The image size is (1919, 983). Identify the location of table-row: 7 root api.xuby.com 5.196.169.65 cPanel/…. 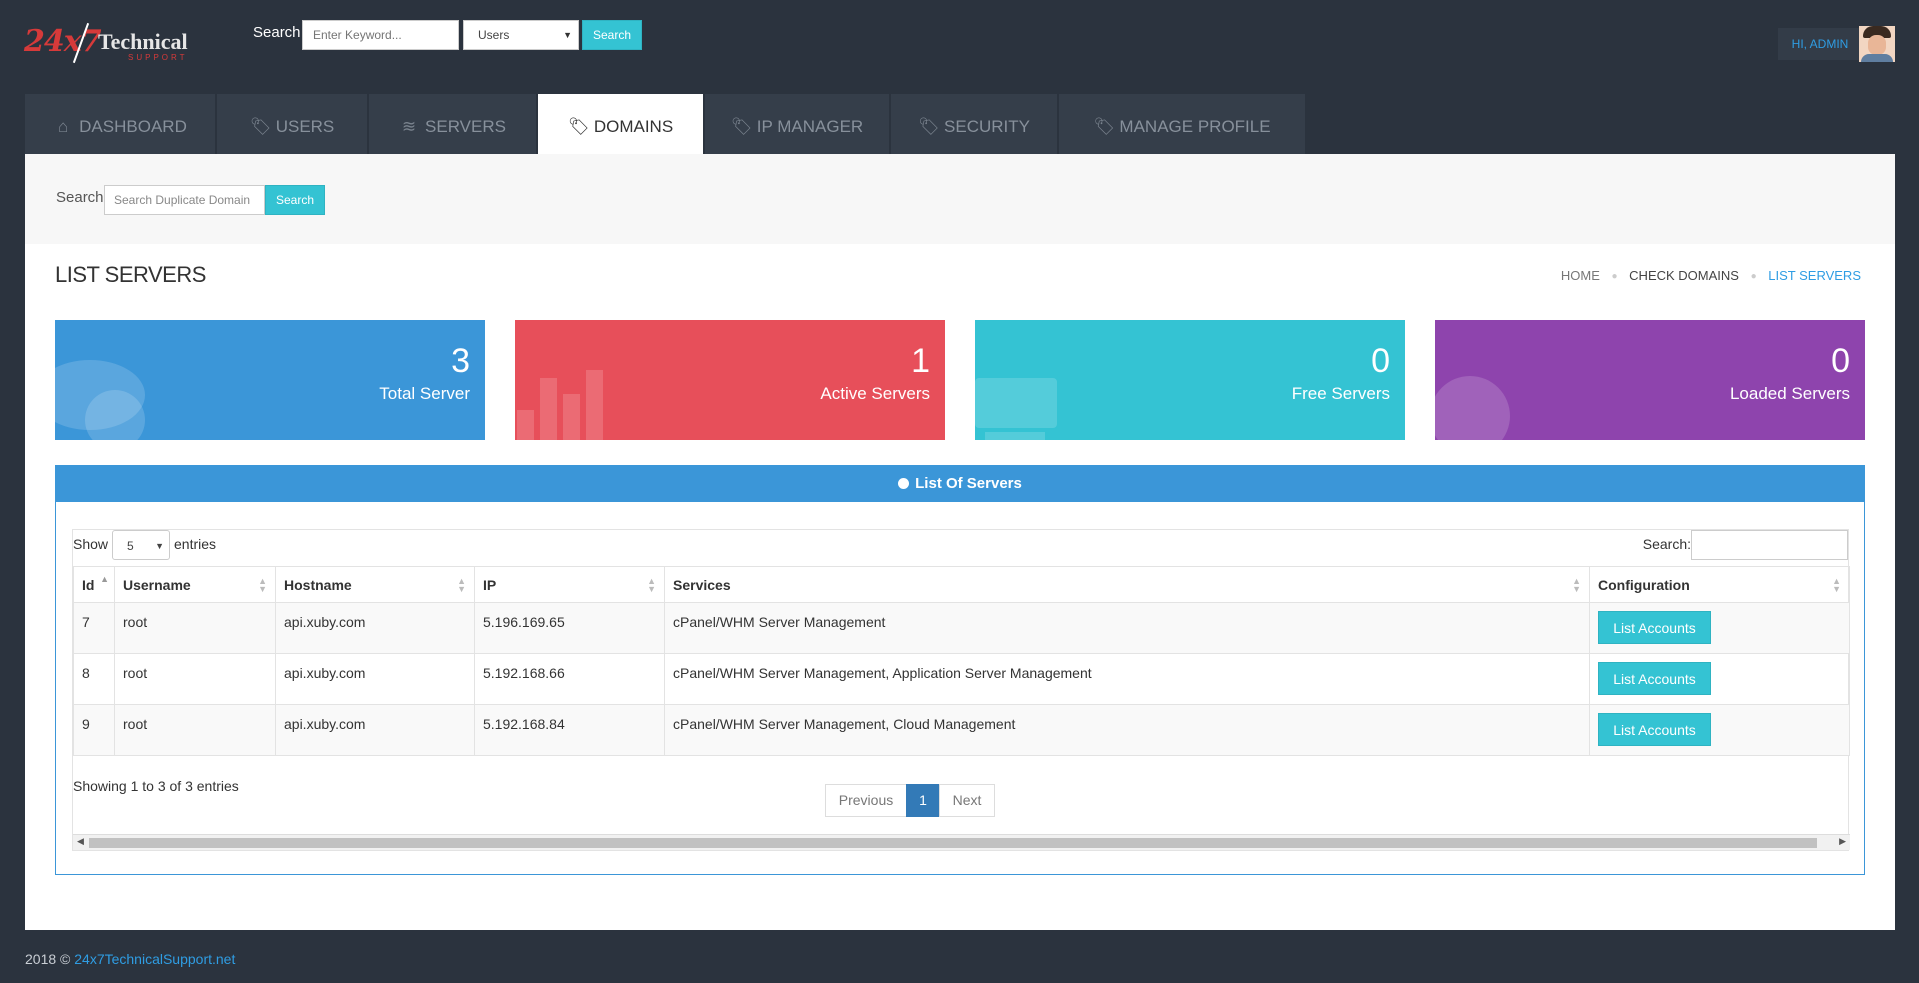
(961, 628).